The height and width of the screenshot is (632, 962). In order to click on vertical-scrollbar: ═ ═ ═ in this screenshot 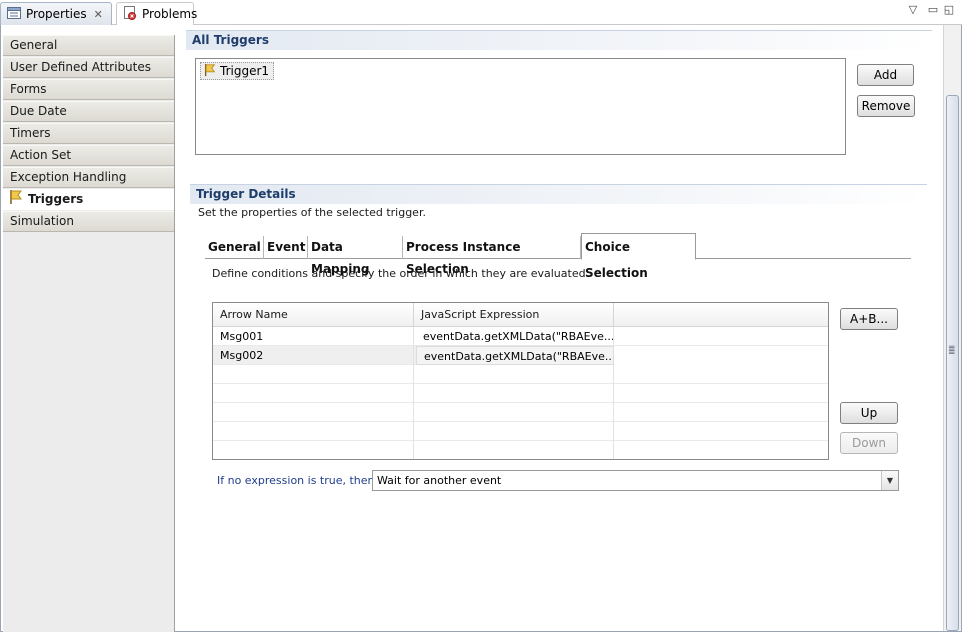, I will do `click(952, 328)`.